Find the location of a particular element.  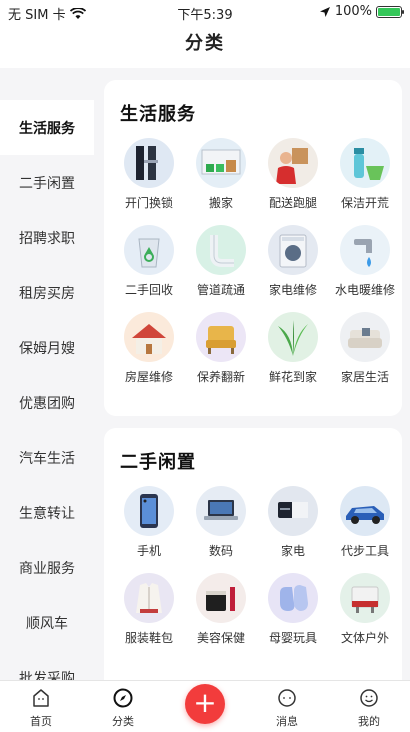

grid-item-appliances: 家电 is located at coordinates (293, 522).